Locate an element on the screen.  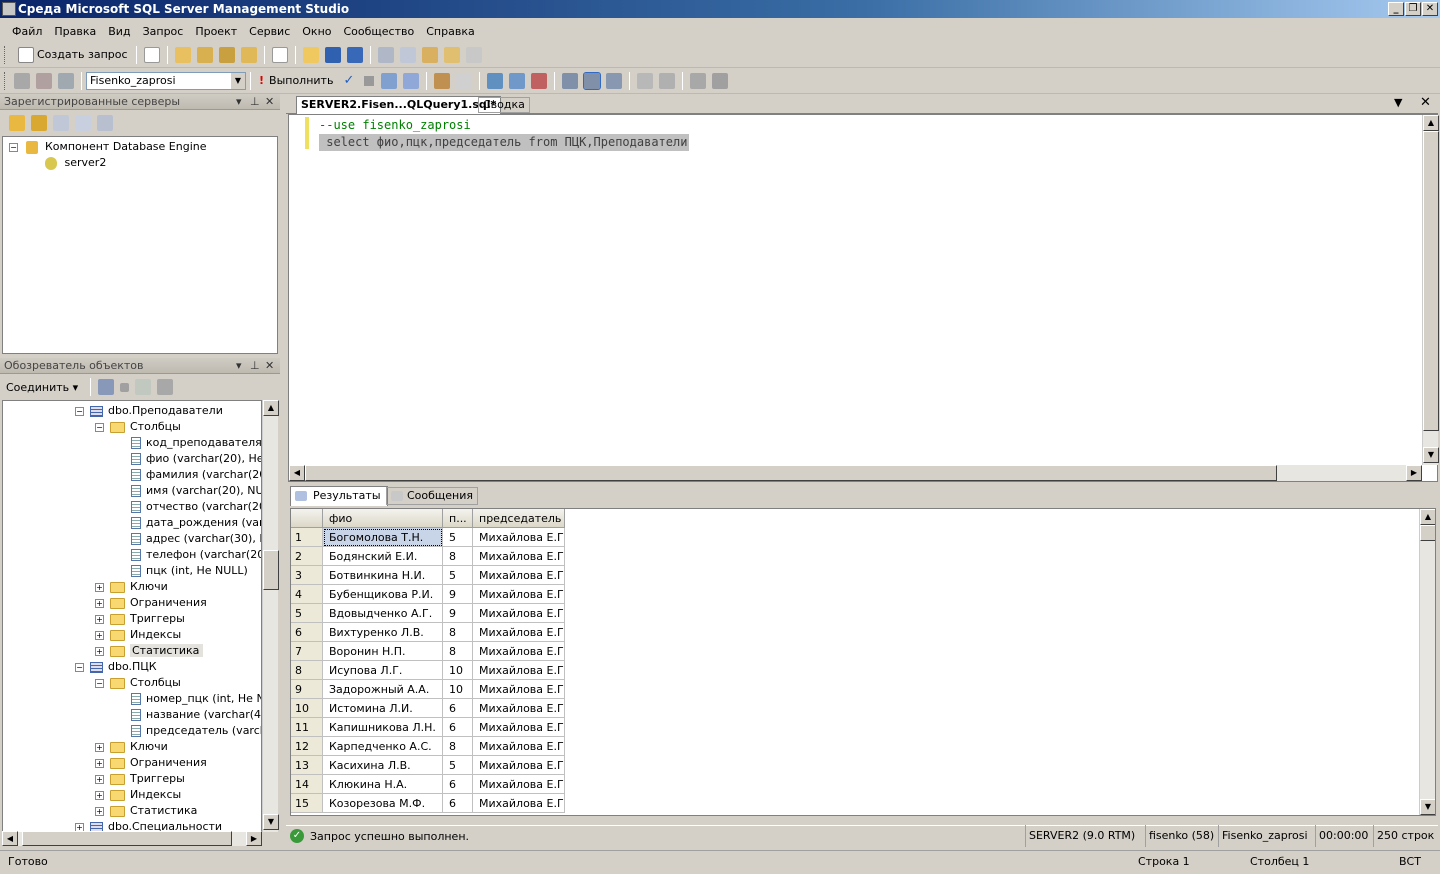
decrease-indent-icon is located at coordinates (698, 80).